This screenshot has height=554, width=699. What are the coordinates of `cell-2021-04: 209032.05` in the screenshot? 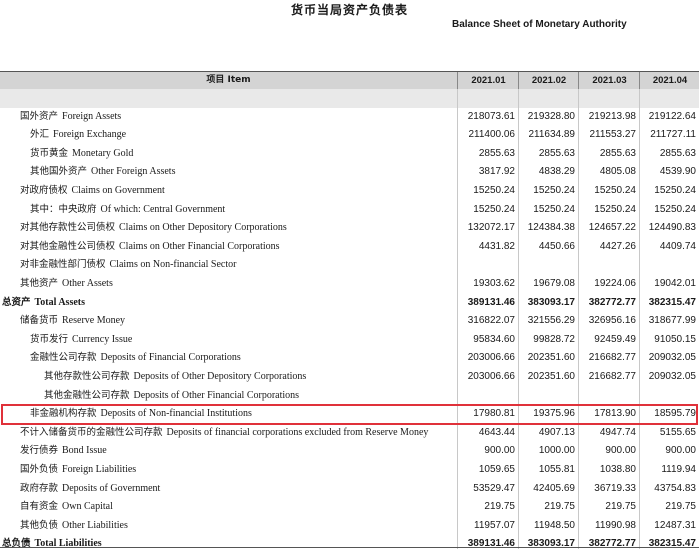 It's located at (672, 376).